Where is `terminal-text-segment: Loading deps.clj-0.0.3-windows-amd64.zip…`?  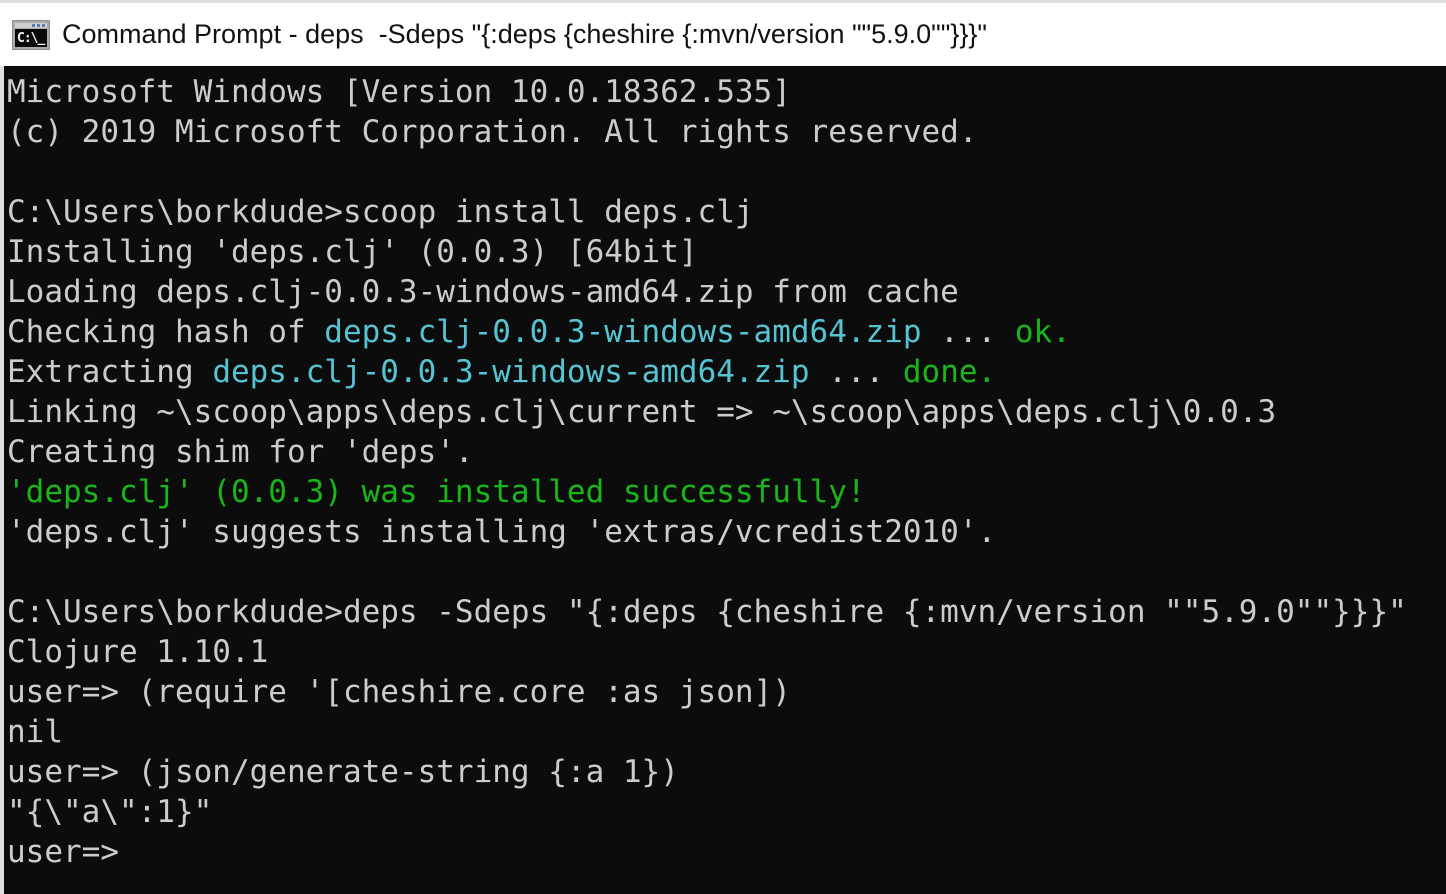 terminal-text-segment: Loading deps.clj-0.0.3-windows-amd64.zip… is located at coordinates (483, 292).